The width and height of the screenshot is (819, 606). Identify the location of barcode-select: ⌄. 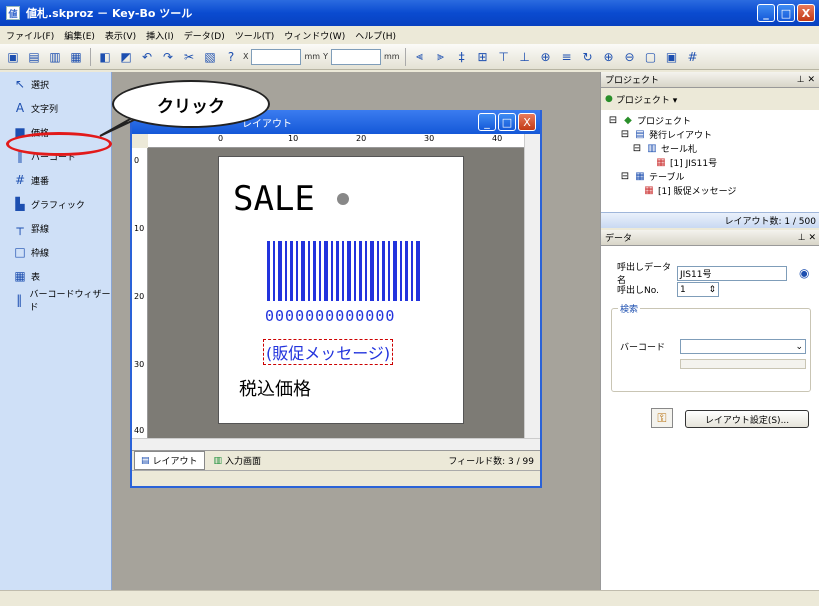
(743, 346).